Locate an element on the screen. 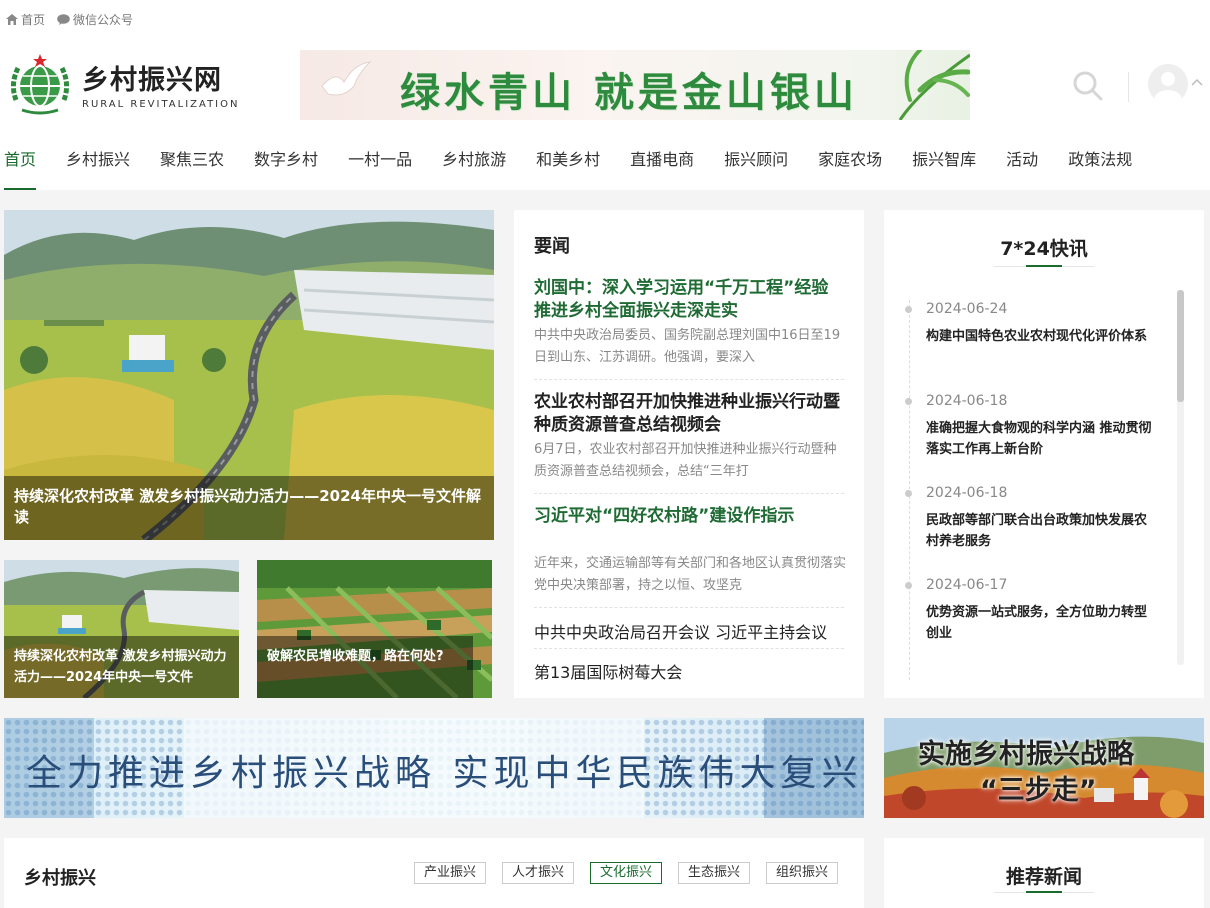 This screenshot has width=1210, height=908. wechat-icon is located at coordinates (63, 19).